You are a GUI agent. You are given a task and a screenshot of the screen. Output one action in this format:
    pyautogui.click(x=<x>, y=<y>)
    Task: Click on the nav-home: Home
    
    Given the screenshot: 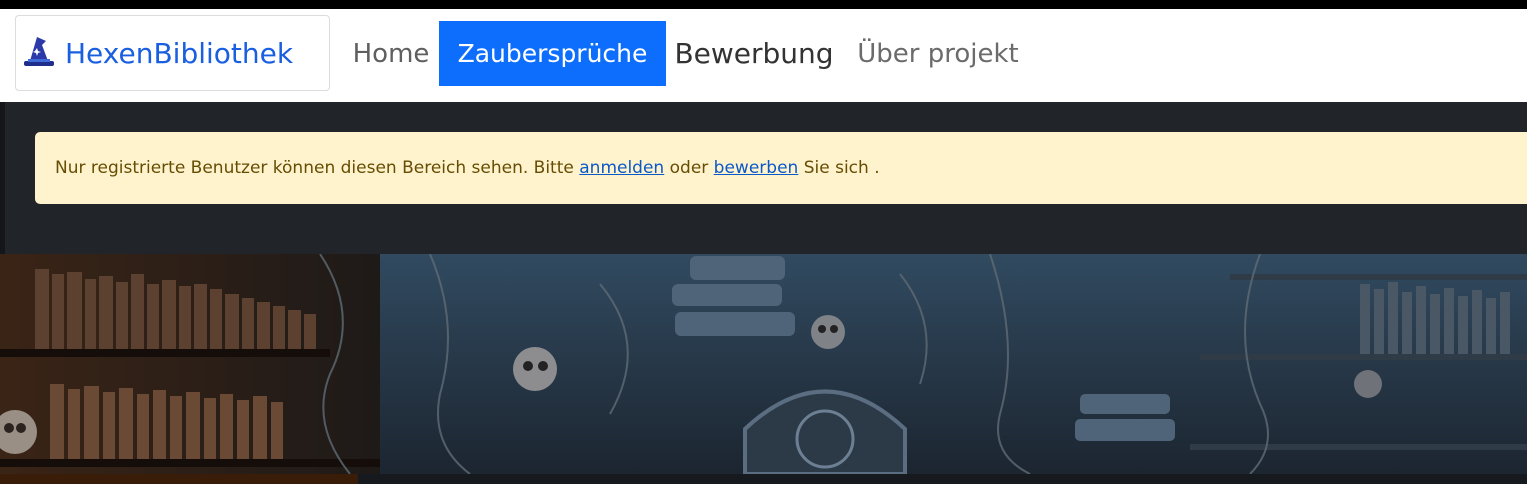 What is the action you would take?
    pyautogui.click(x=391, y=53)
    